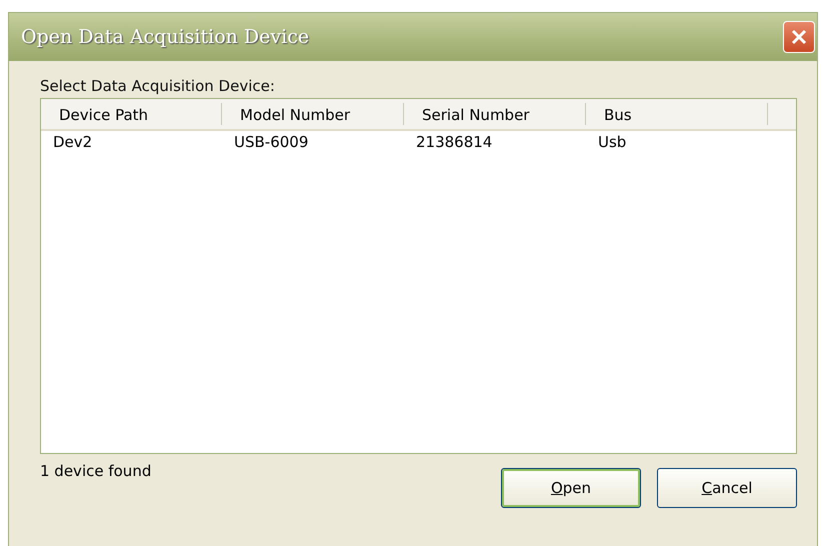 This screenshot has height=546, width=822. I want to click on list-label: Select Data Acquisition Device:, so click(158, 86).